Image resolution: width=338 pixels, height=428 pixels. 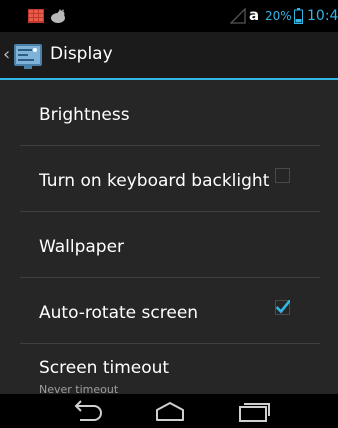 I want to click on battery-percent: 20%, so click(x=278, y=16).